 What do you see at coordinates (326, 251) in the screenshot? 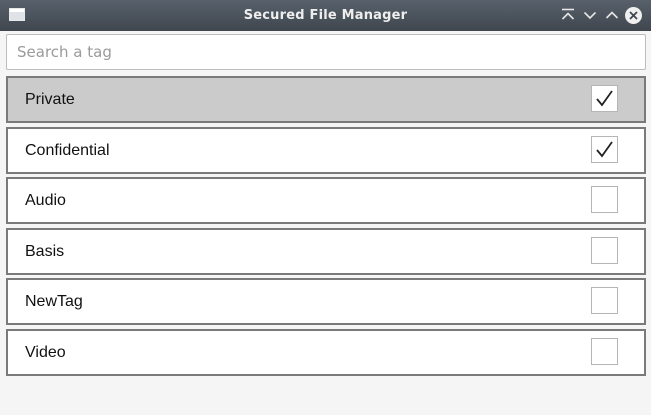
I see `tag-row-basis: Basis` at bounding box center [326, 251].